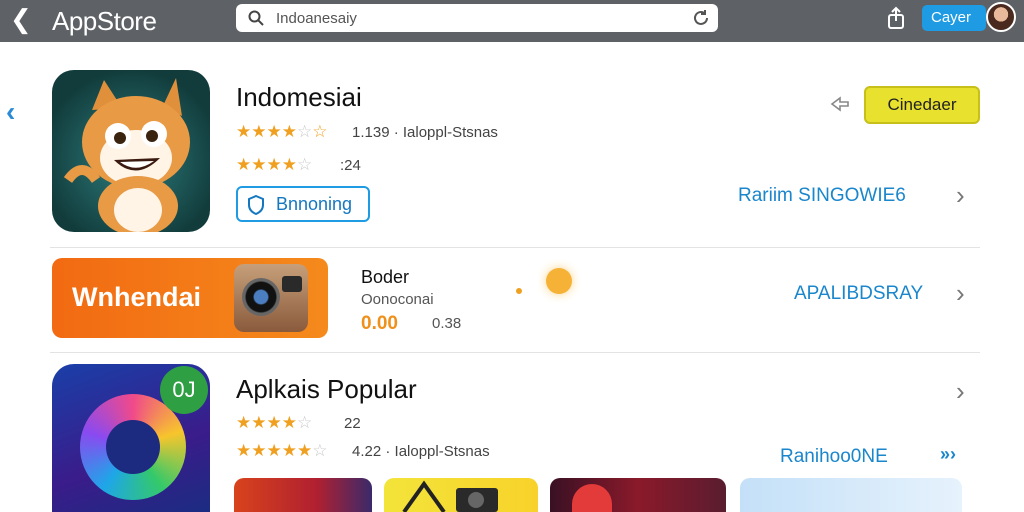 The height and width of the screenshot is (512, 1024). What do you see at coordinates (379, 323) in the screenshot?
I see `price-label: 0.00` at bounding box center [379, 323].